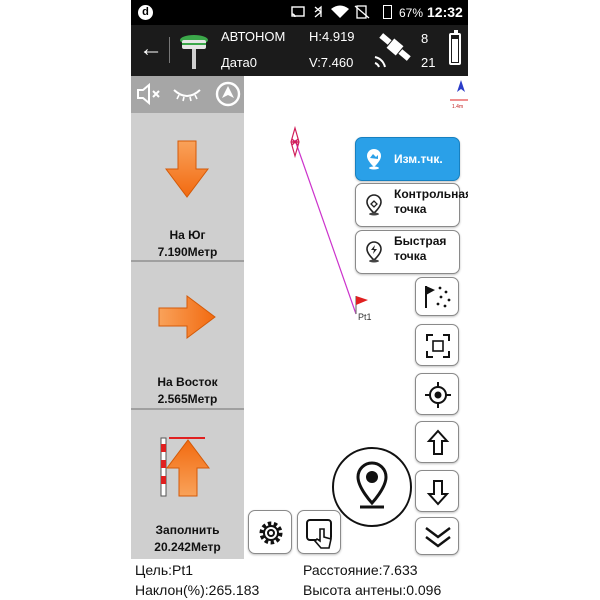 This screenshot has width=600, height=600. I want to click on distance-value: Расстояние:7.633, so click(360, 570).